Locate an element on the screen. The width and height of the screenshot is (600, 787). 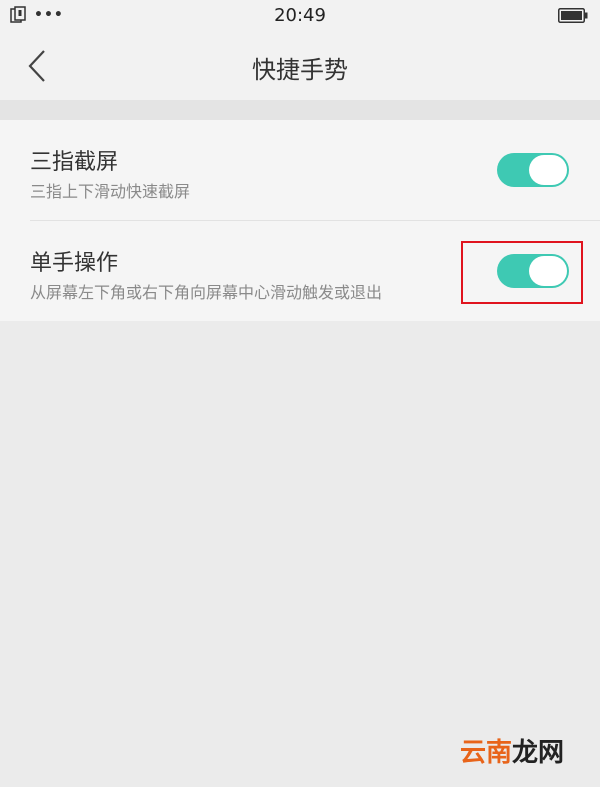
setting-subtitle: 三指上下滑动快速截屏 is located at coordinates (110, 191).